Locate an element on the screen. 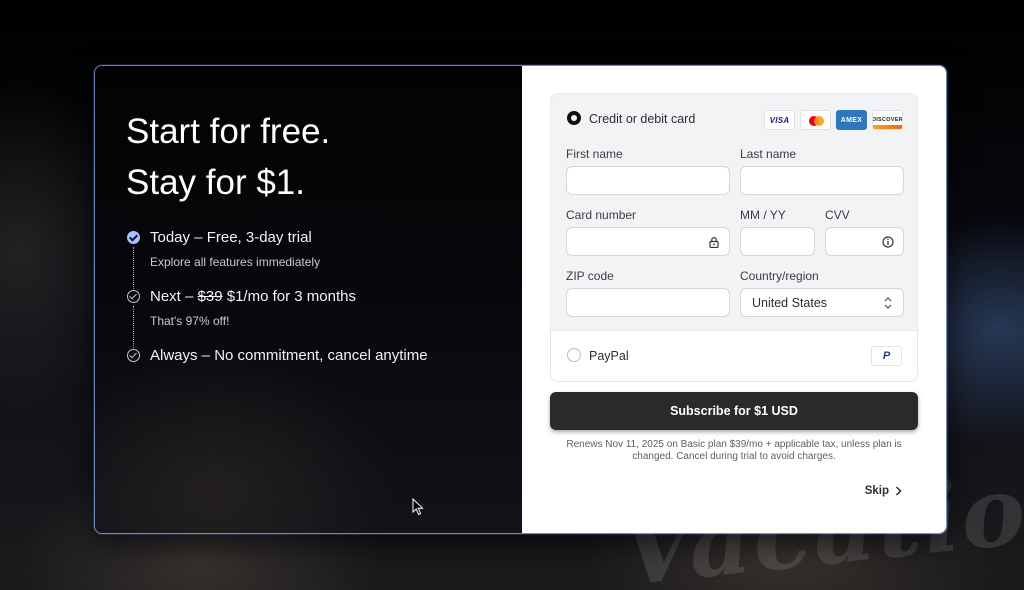 This screenshot has height=590, width=1024. amex-logo-icon: AMEX is located at coordinates (851, 120).